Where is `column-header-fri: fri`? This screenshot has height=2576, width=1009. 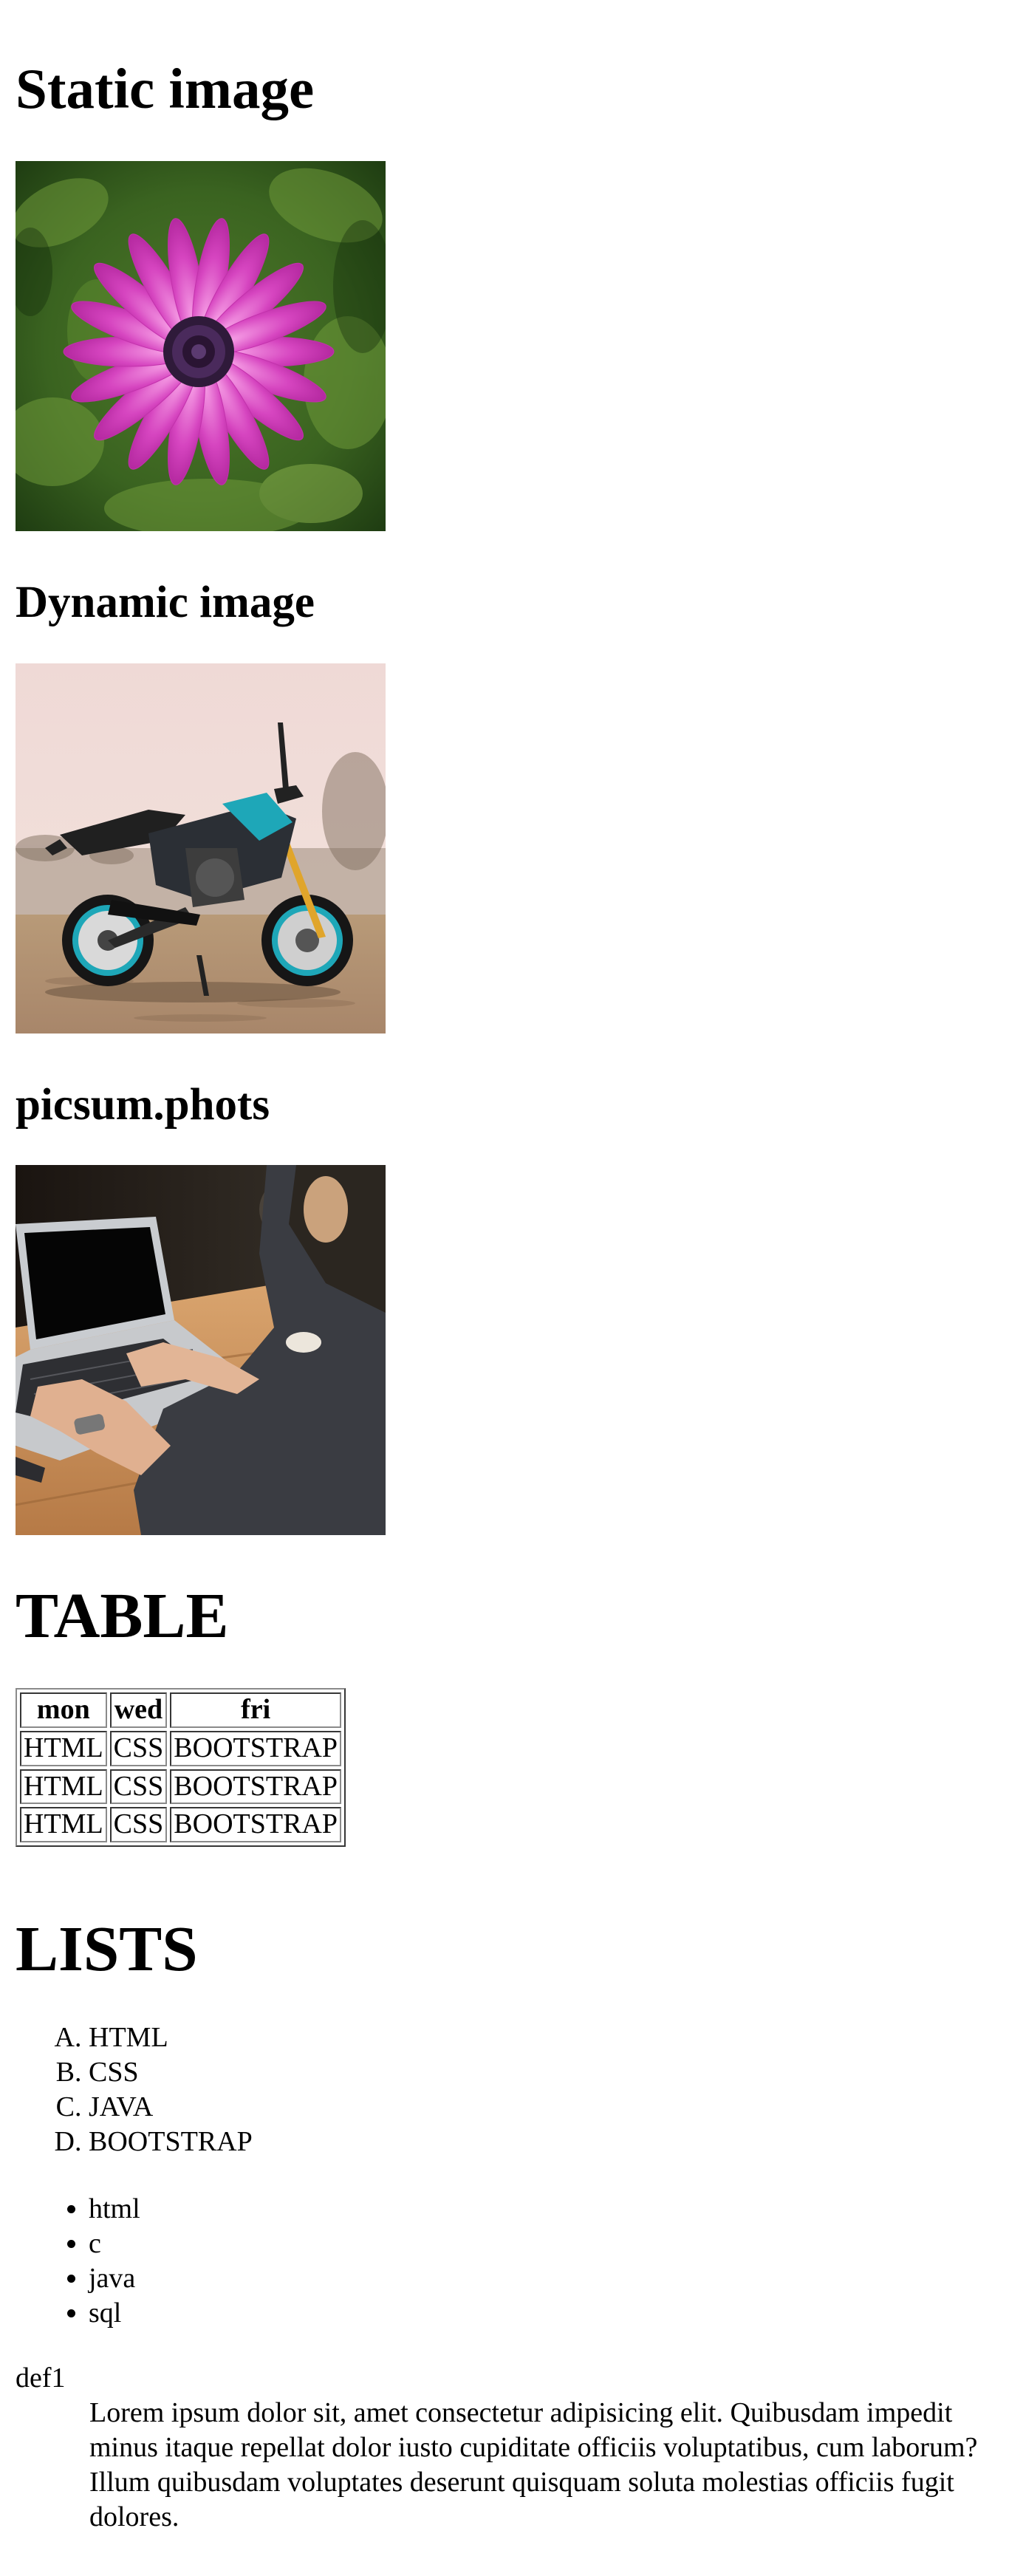 column-header-fri: fri is located at coordinates (255, 1710).